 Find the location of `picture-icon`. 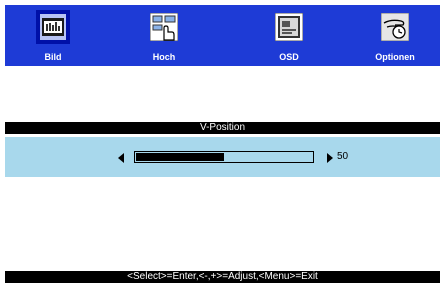

picture-icon is located at coordinates (53, 27).